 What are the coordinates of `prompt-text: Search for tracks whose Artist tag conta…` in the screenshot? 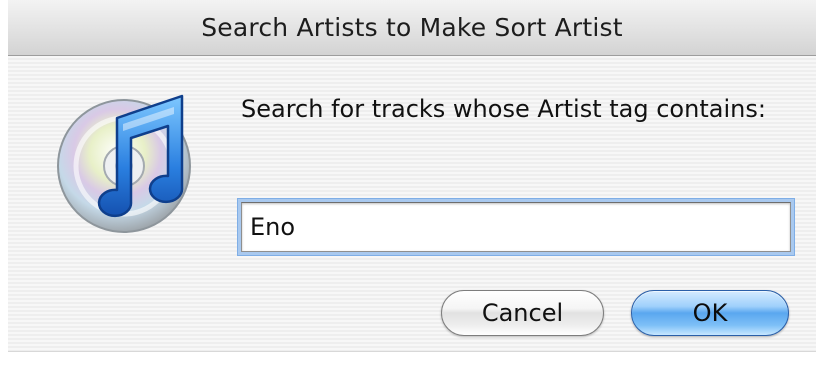 It's located at (503, 109).